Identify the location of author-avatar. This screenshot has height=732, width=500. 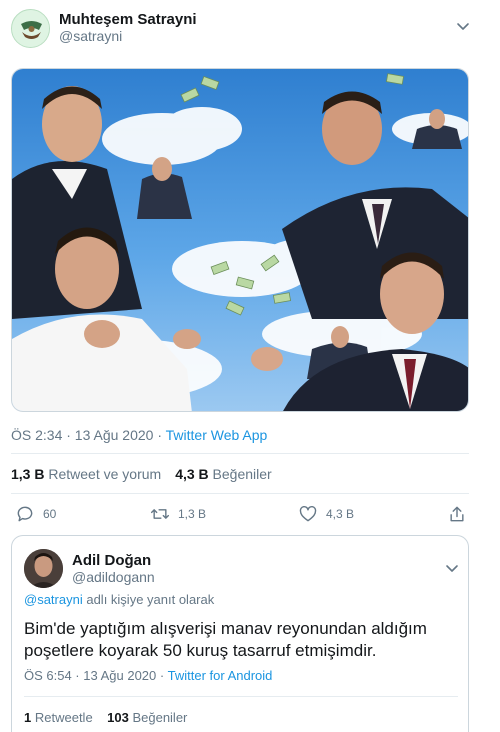
(30, 28).